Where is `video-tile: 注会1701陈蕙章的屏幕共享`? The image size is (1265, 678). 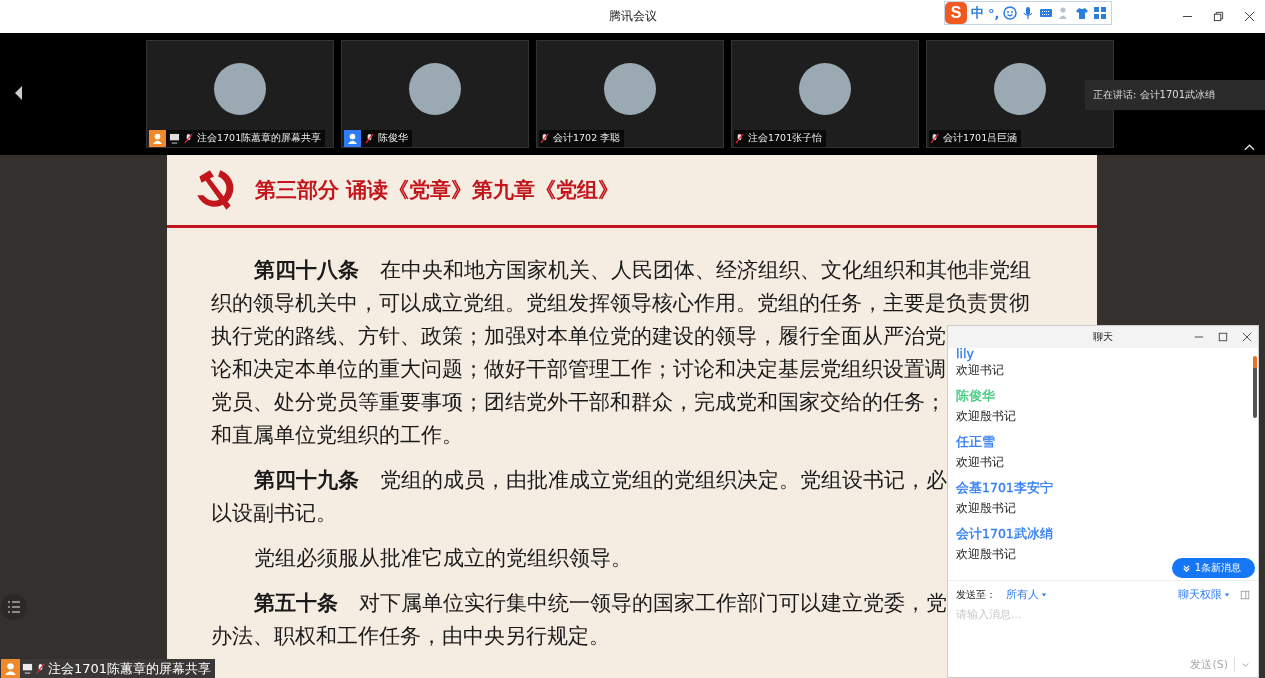
video-tile: 注会1701陈蕙章的屏幕共享 is located at coordinates (240, 94).